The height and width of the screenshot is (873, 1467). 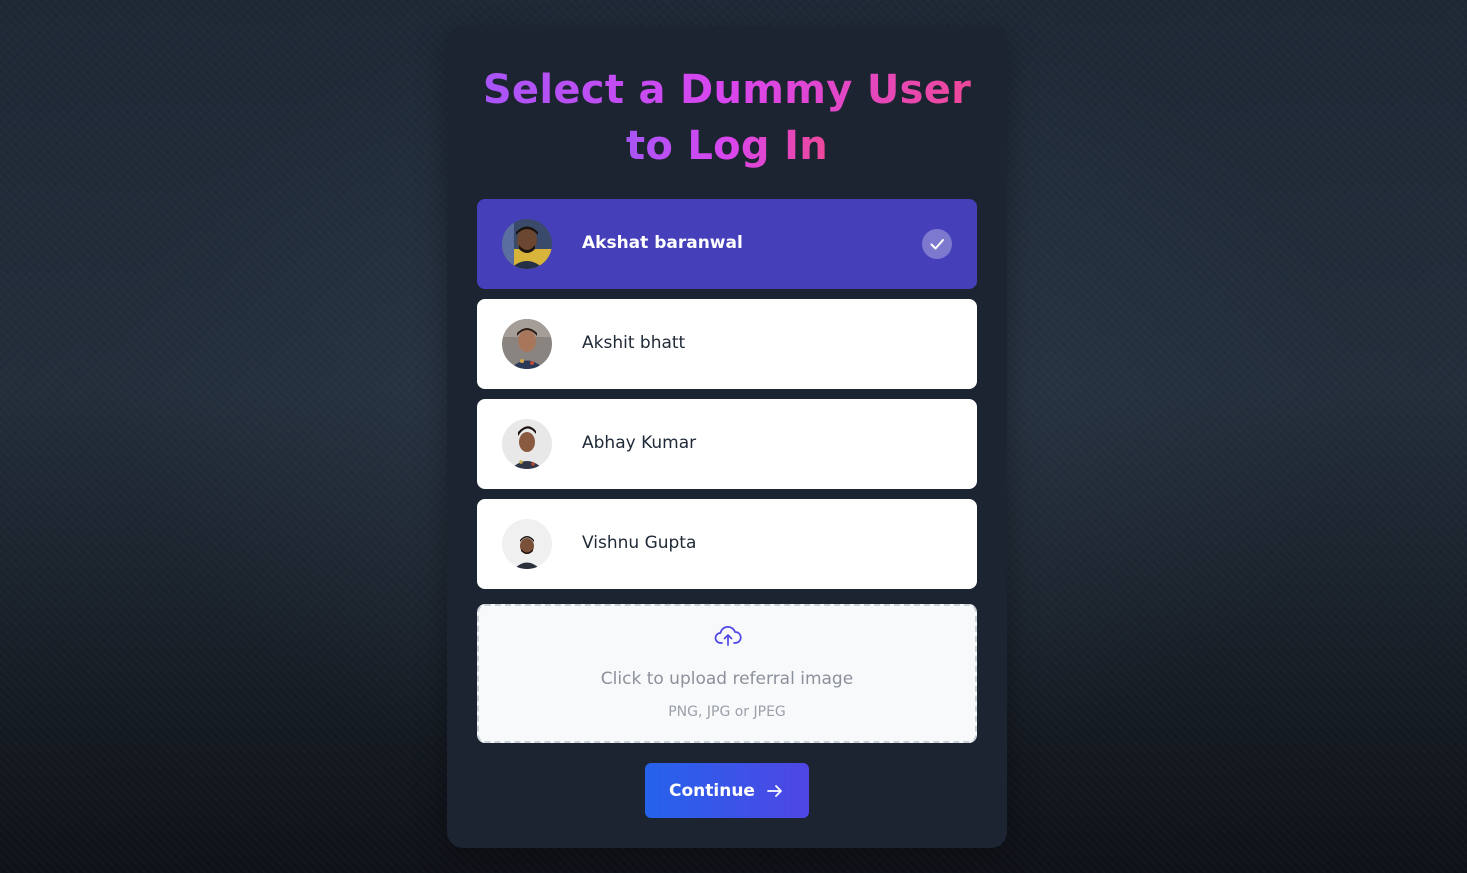 What do you see at coordinates (634, 343) in the screenshot?
I see `user-name: Akshit bhatt` at bounding box center [634, 343].